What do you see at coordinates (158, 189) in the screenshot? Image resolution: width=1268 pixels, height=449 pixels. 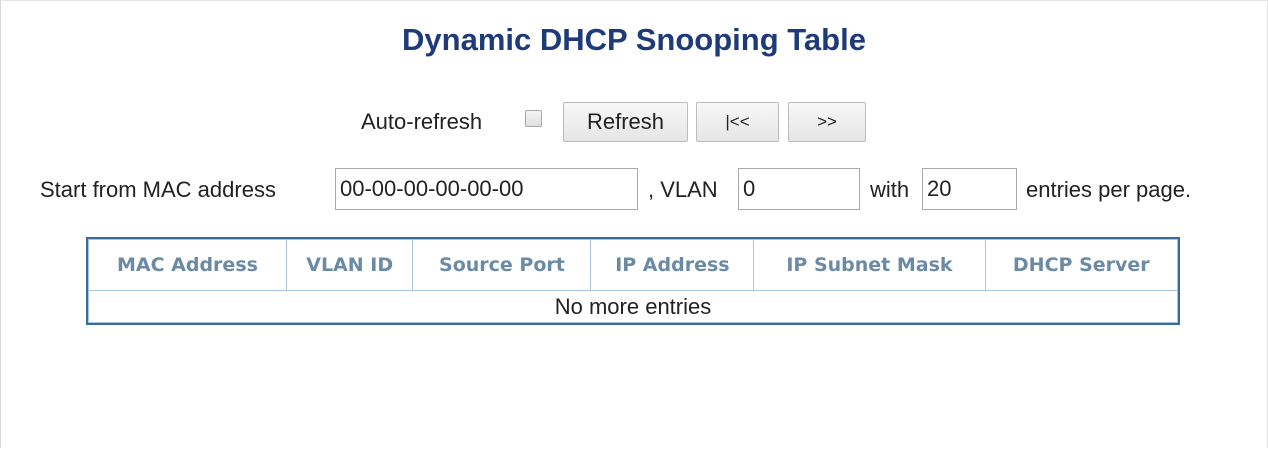 I see `start-mac-label: Start from MAC address` at bounding box center [158, 189].